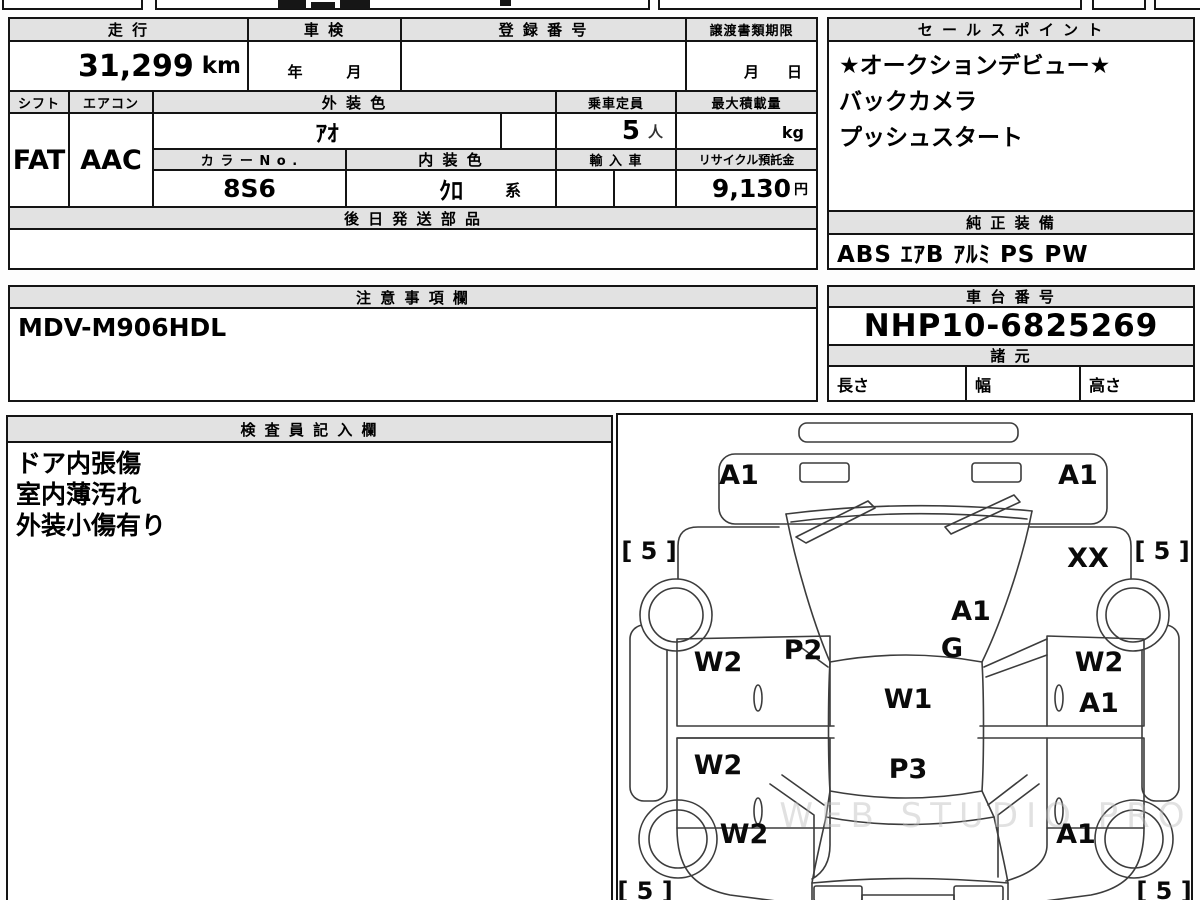 This screenshot has height=900, width=1200. What do you see at coordinates (413, 297) in the screenshot?
I see `notes-header: 注 意 事 項 欄` at bounding box center [413, 297].